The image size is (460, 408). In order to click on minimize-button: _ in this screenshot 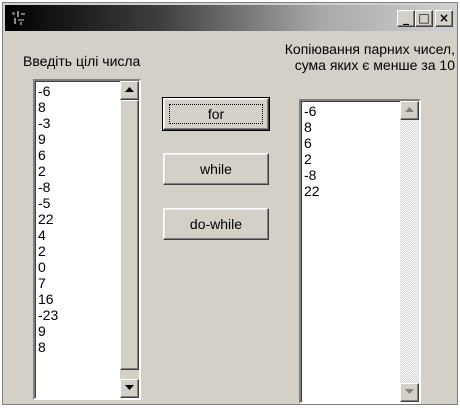, I will do `click(406, 18)`.